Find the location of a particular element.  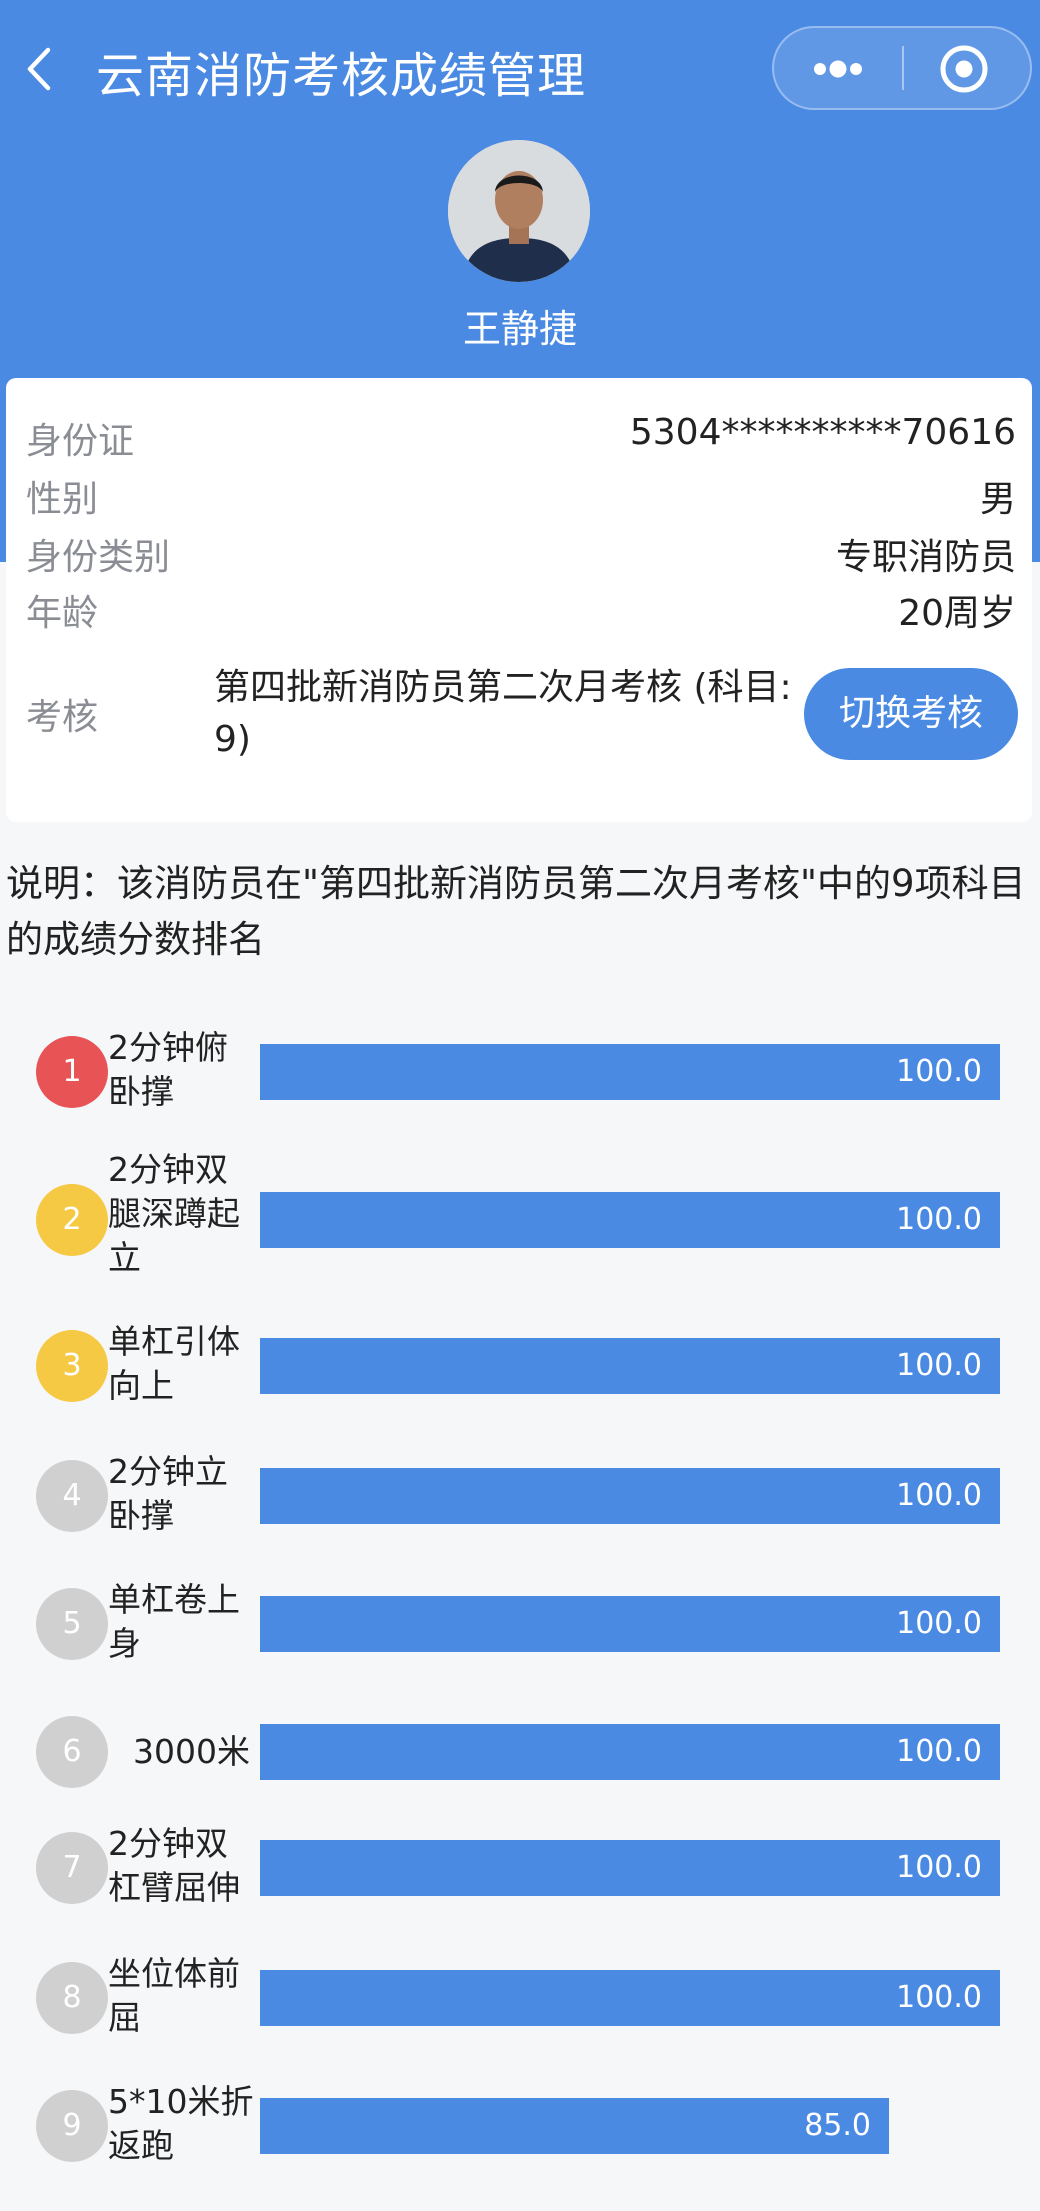

subject-label: 单杠引体向上 is located at coordinates (174, 1363).